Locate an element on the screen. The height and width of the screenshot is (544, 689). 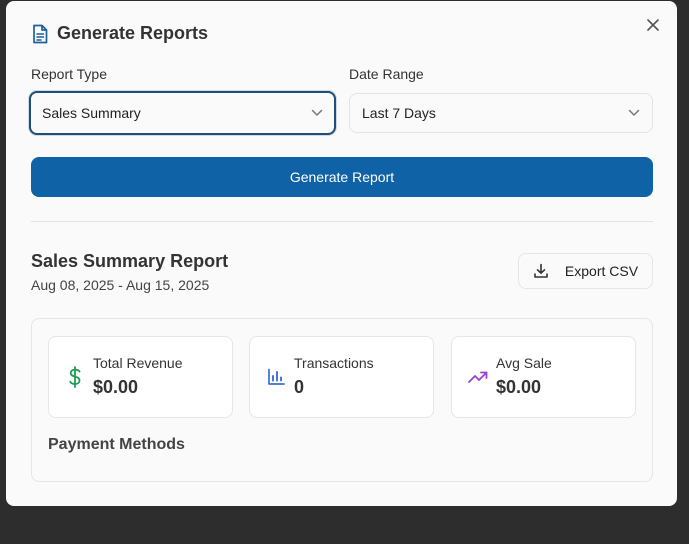
stat-label: Total Revenue is located at coordinates (138, 363).